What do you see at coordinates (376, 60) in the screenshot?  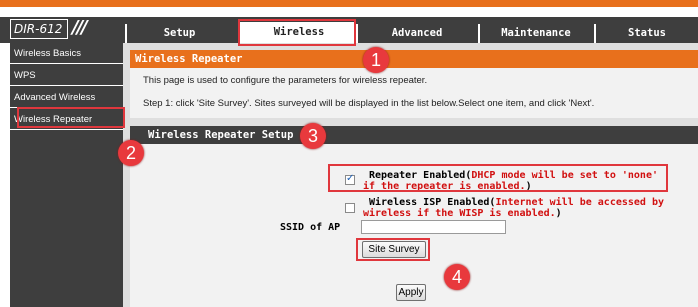 I see `step-marker-1: 1` at bounding box center [376, 60].